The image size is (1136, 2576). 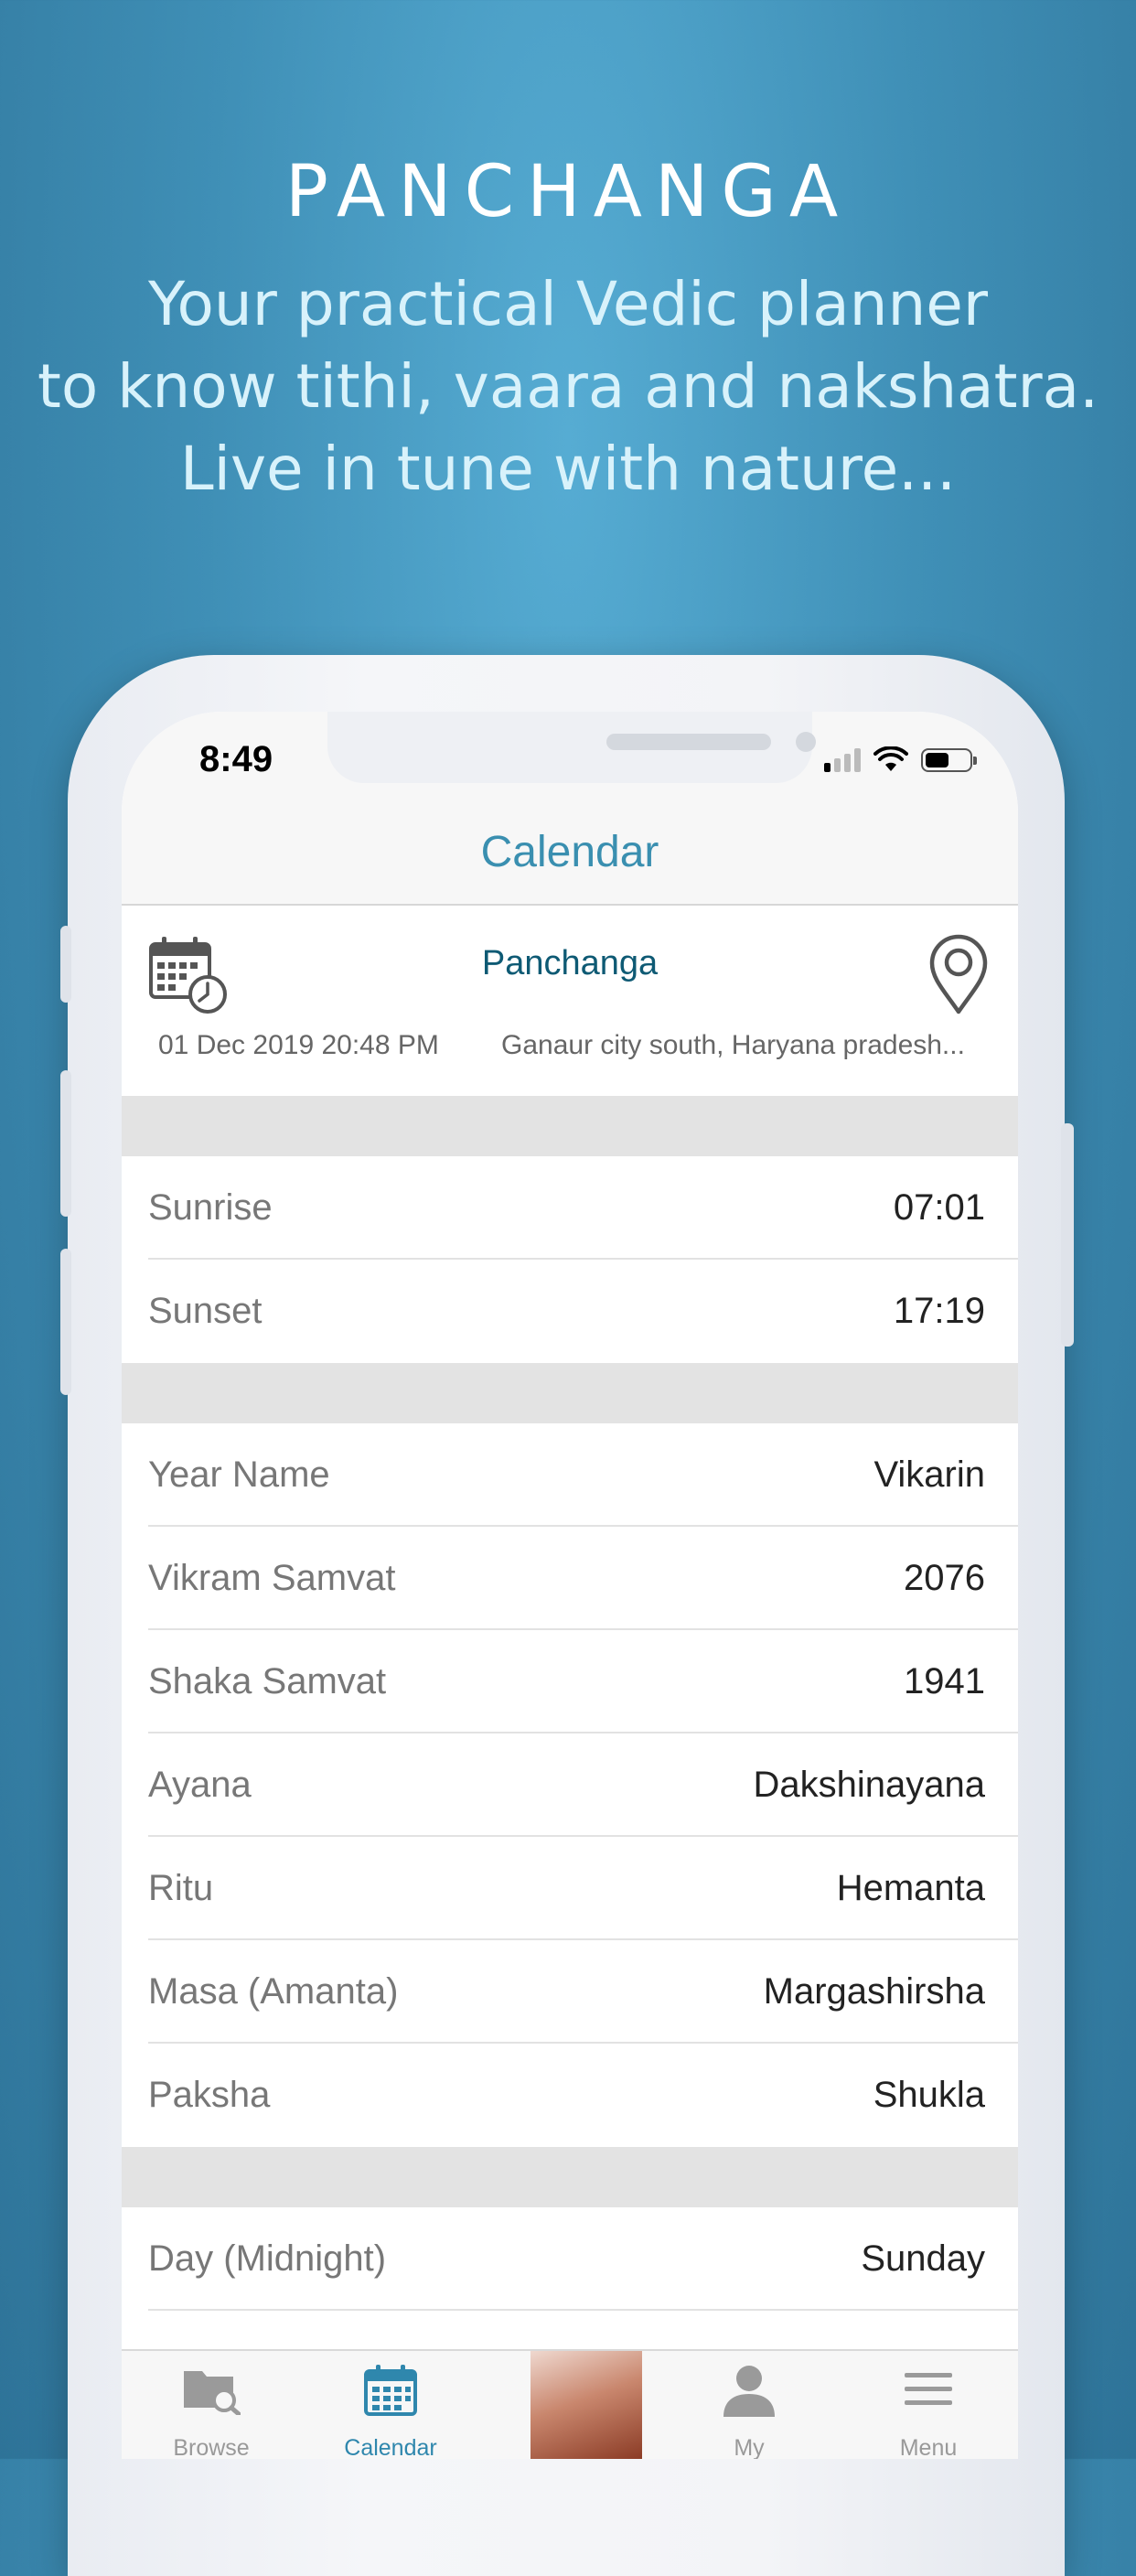 I want to click on list-row: Ritu Hemanta, so click(x=570, y=1889).